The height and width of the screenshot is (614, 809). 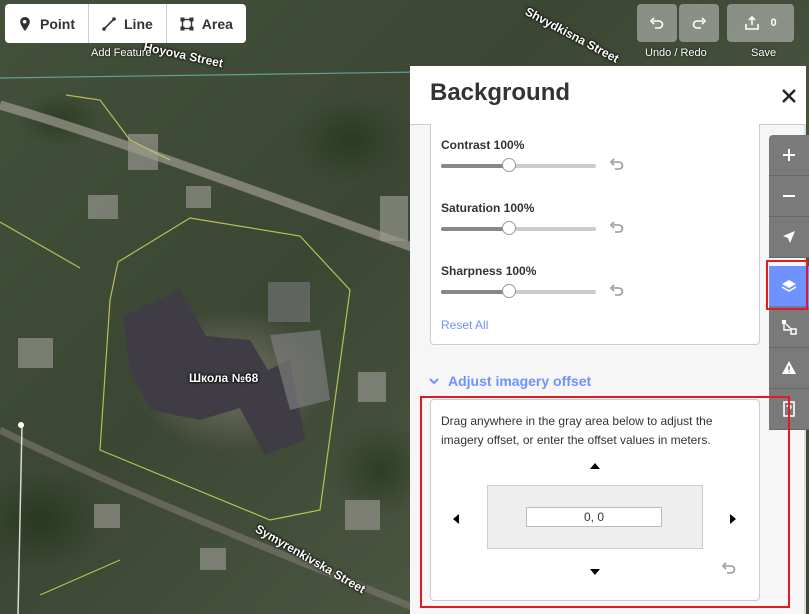 I want to click on help-pane-button, so click(x=789, y=409).